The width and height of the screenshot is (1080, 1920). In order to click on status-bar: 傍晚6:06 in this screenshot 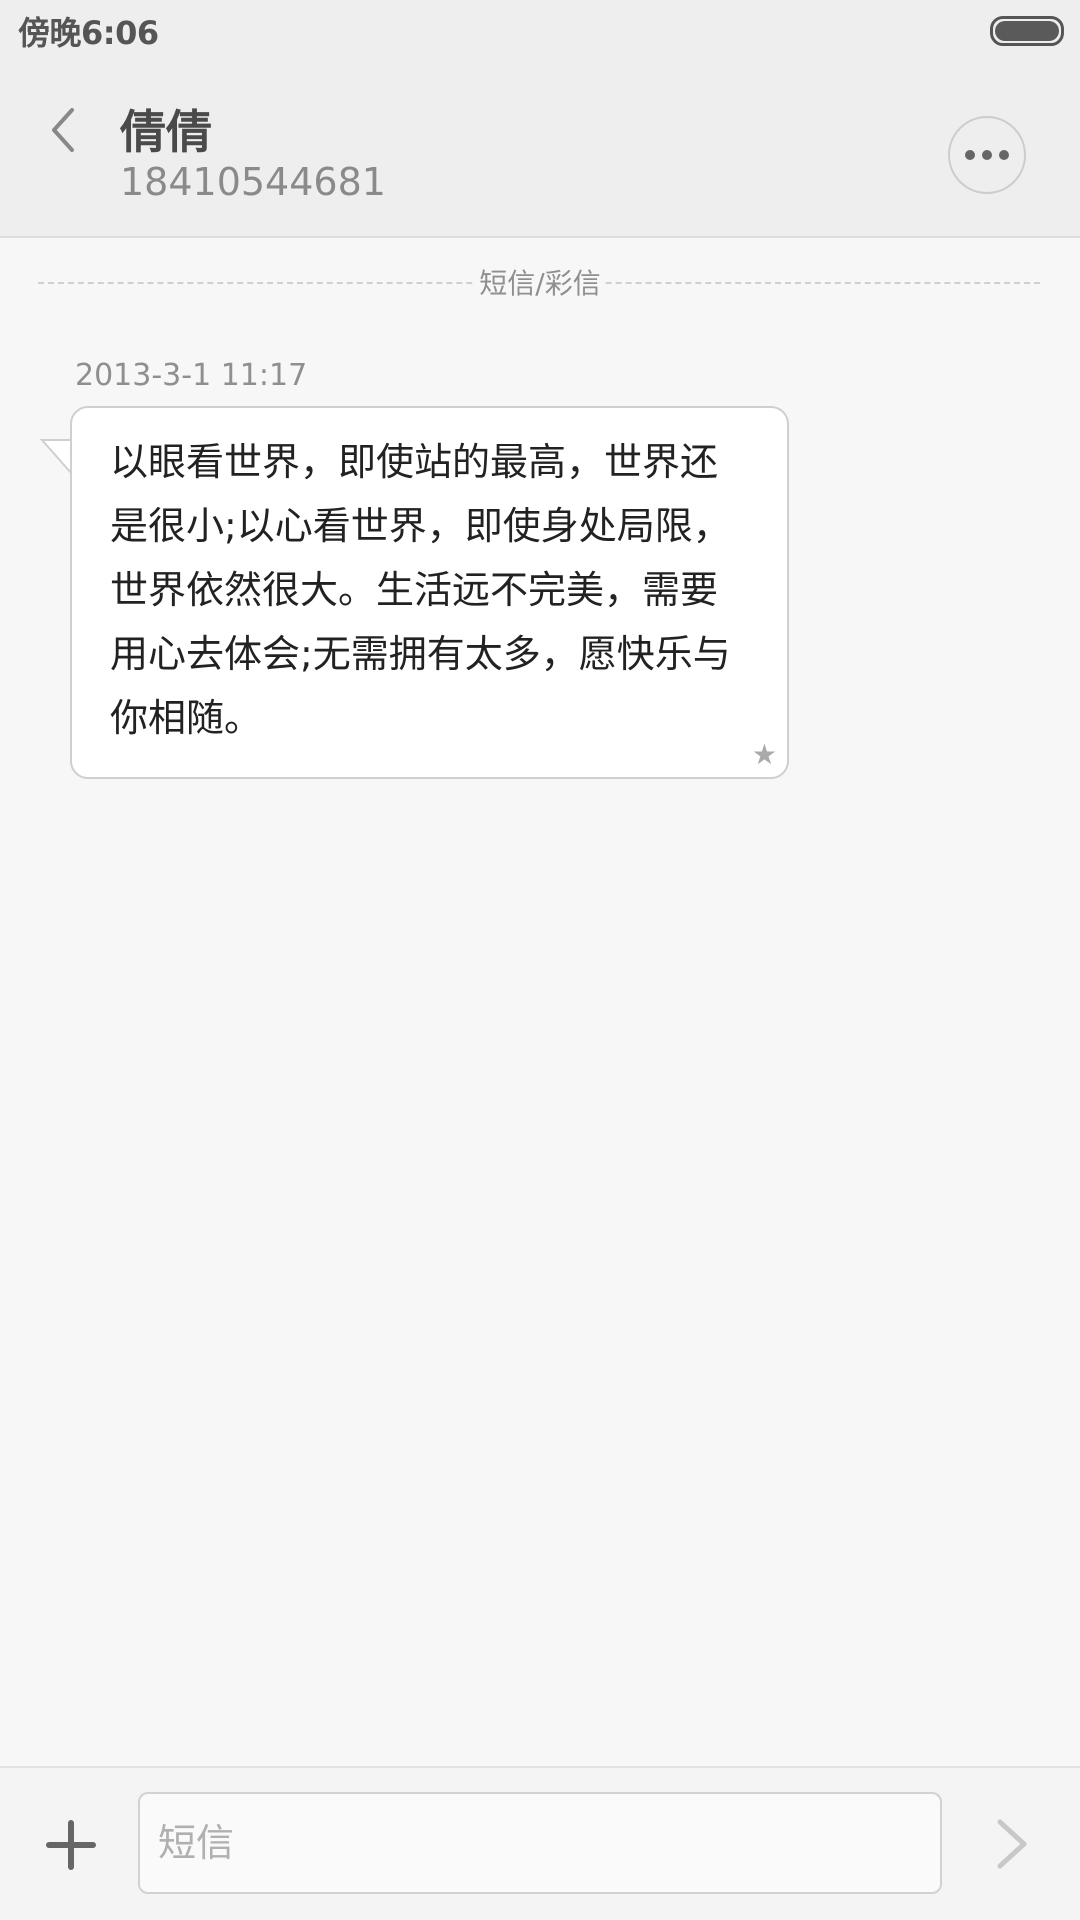, I will do `click(540, 30)`.